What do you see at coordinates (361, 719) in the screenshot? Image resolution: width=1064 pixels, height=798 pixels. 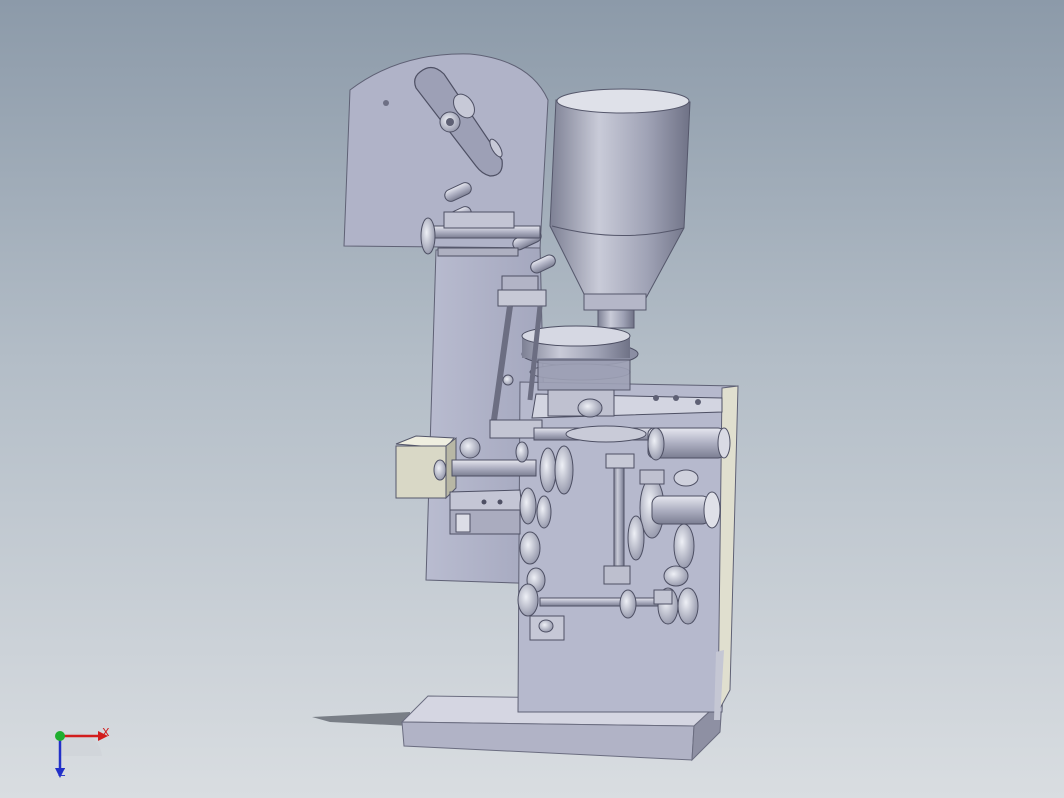 I see `floor-shadow` at bounding box center [361, 719].